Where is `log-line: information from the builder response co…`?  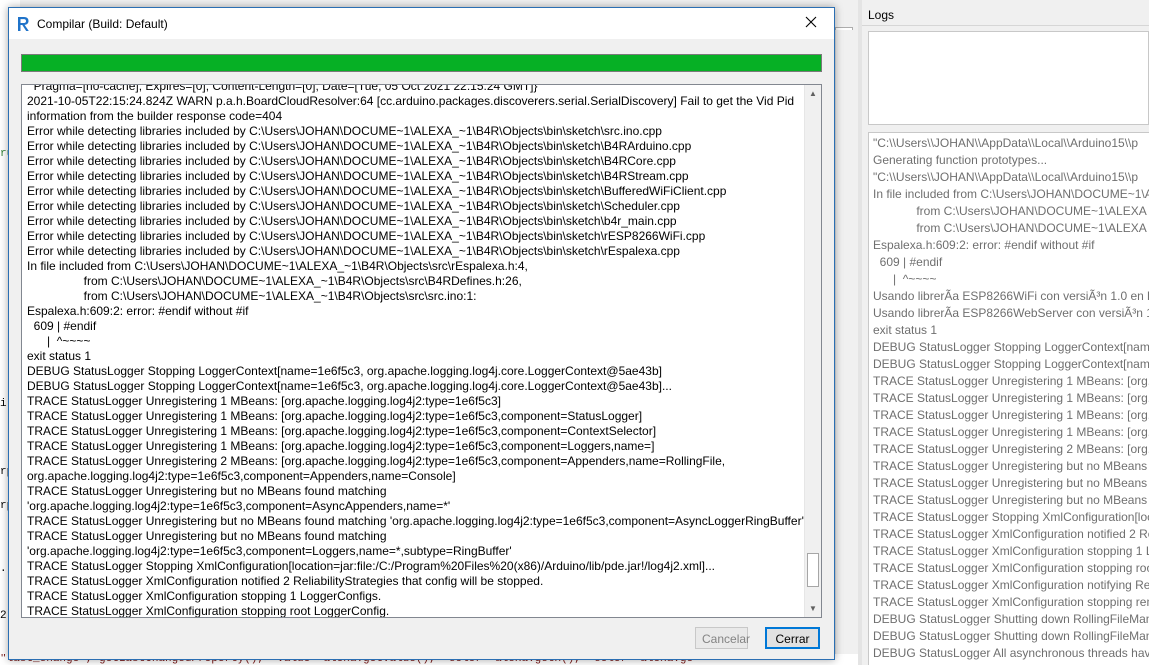 log-line: information from the builder response co… is located at coordinates (155, 116).